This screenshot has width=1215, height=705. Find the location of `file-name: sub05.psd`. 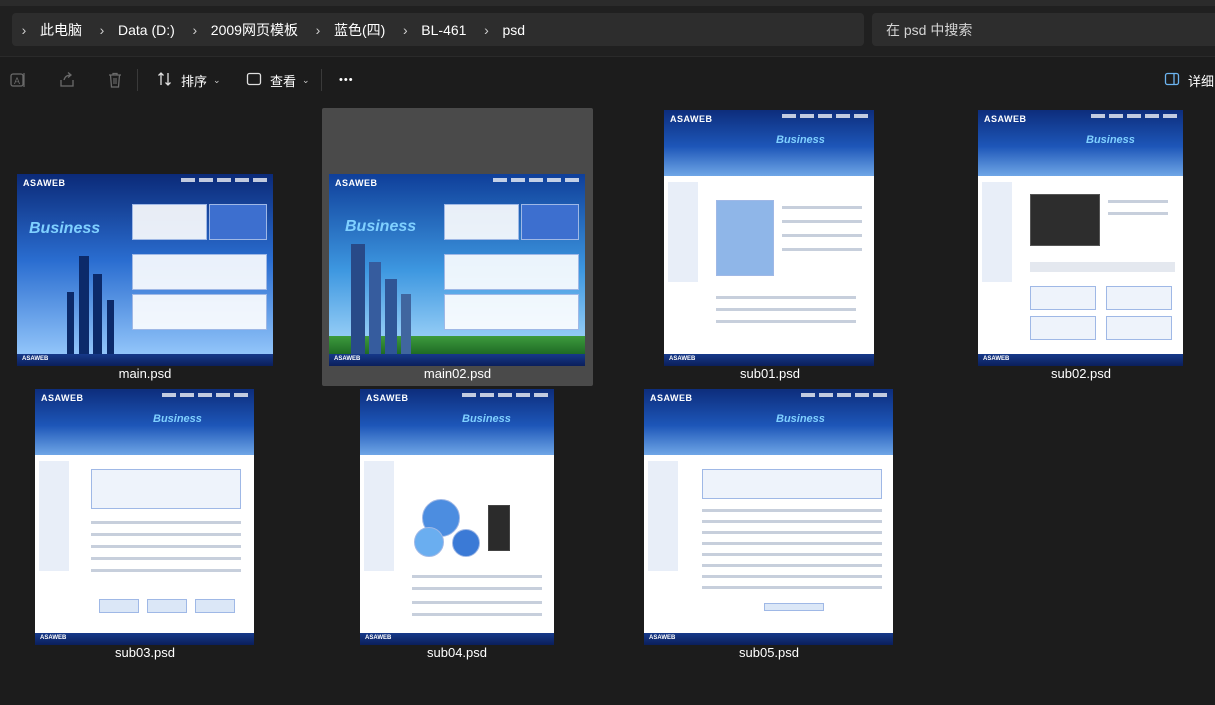

file-name: sub05.psd is located at coordinates (769, 652).